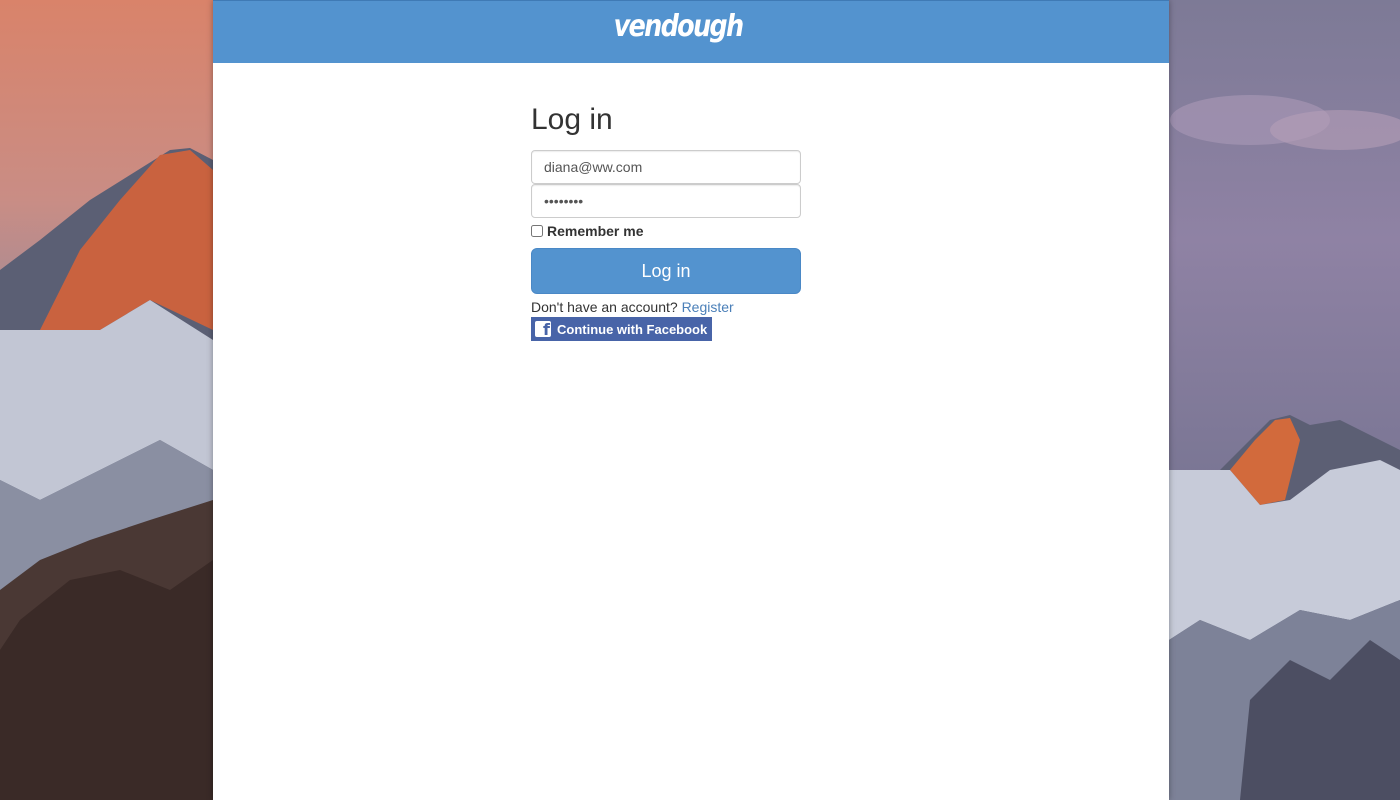 The width and height of the screenshot is (1400, 800). What do you see at coordinates (666, 271) in the screenshot?
I see `login-button: Log in` at bounding box center [666, 271].